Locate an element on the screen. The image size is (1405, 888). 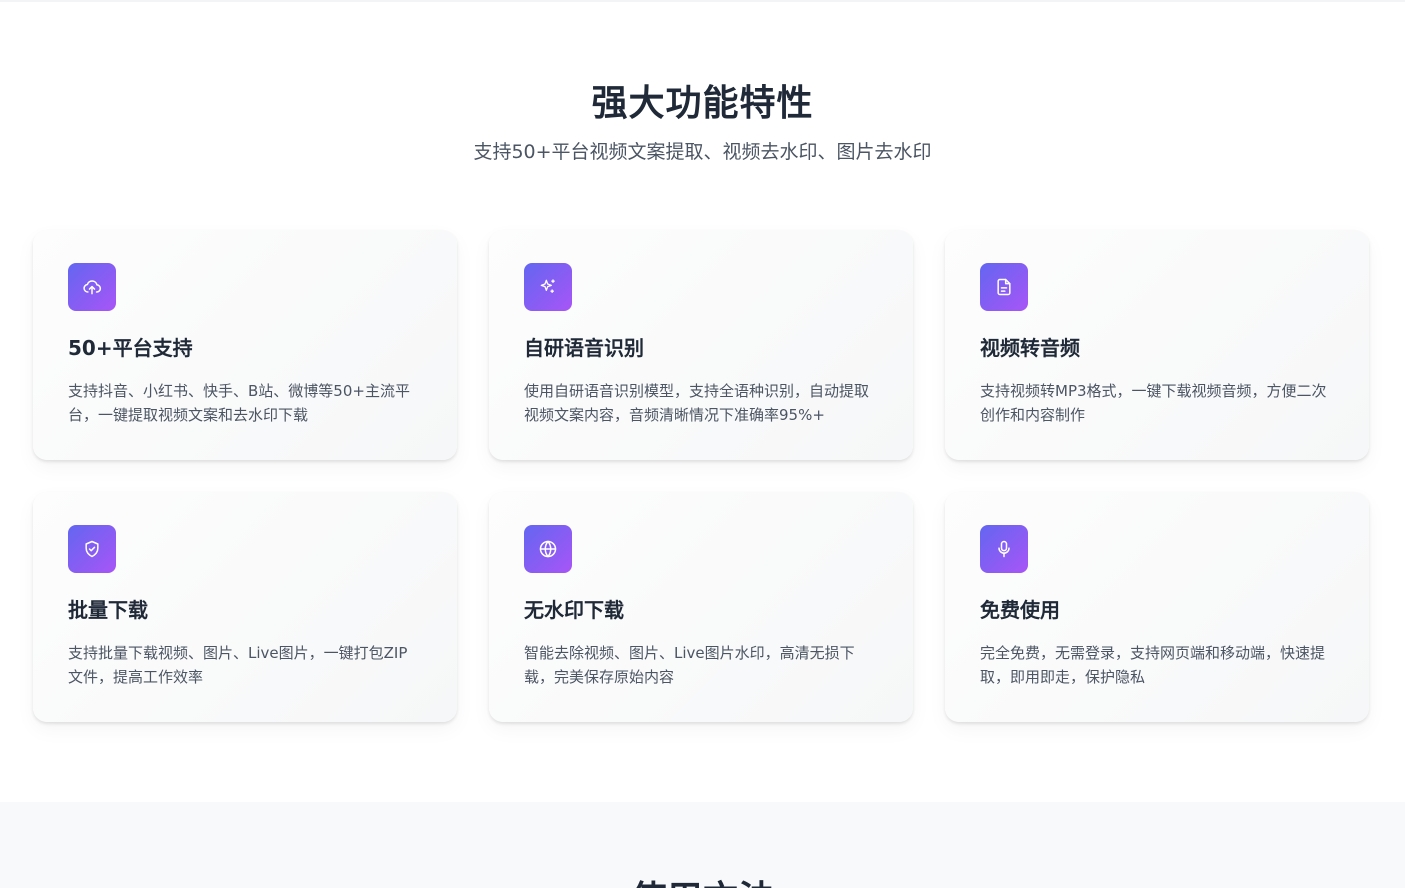
feature-title: 50+平台支持 is located at coordinates (130, 348).